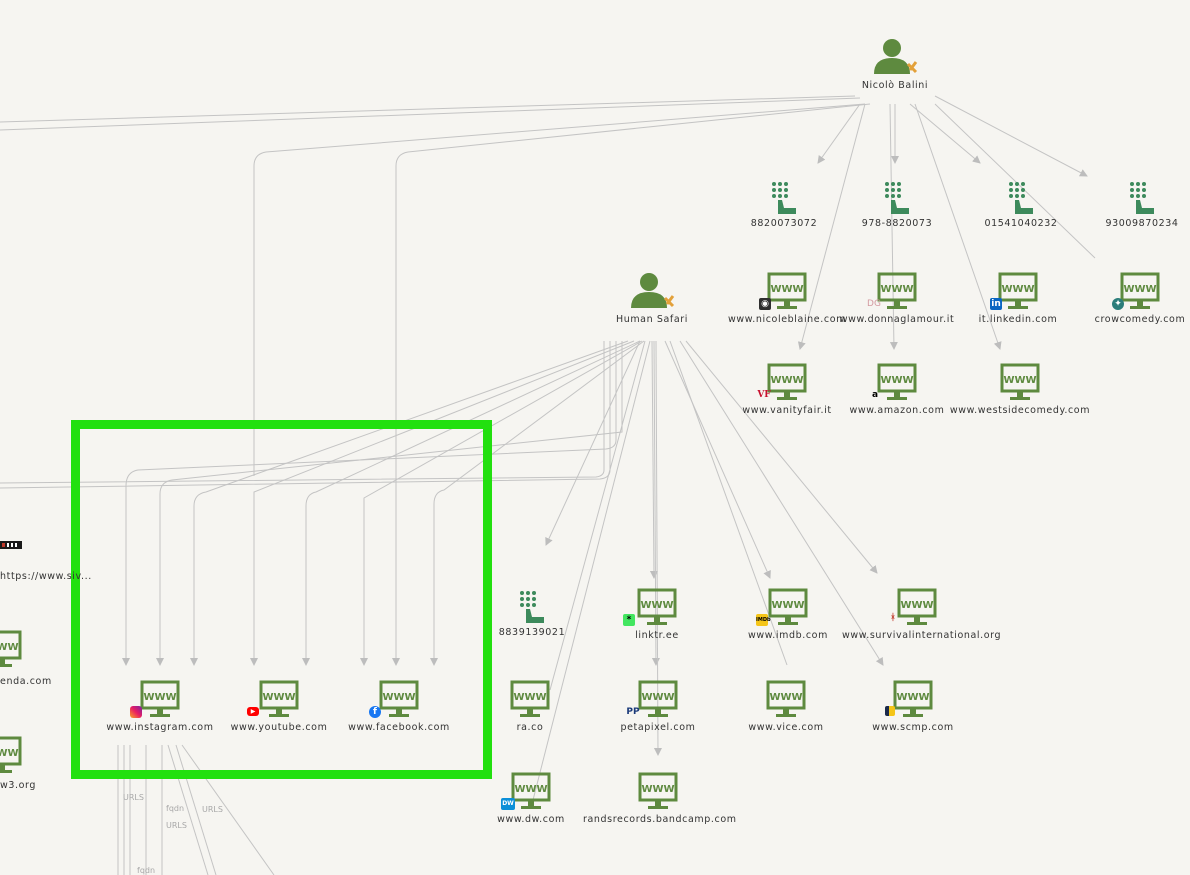 The image size is (1190, 875). I want to click on linktree-logo-icon: *, so click(629, 620).